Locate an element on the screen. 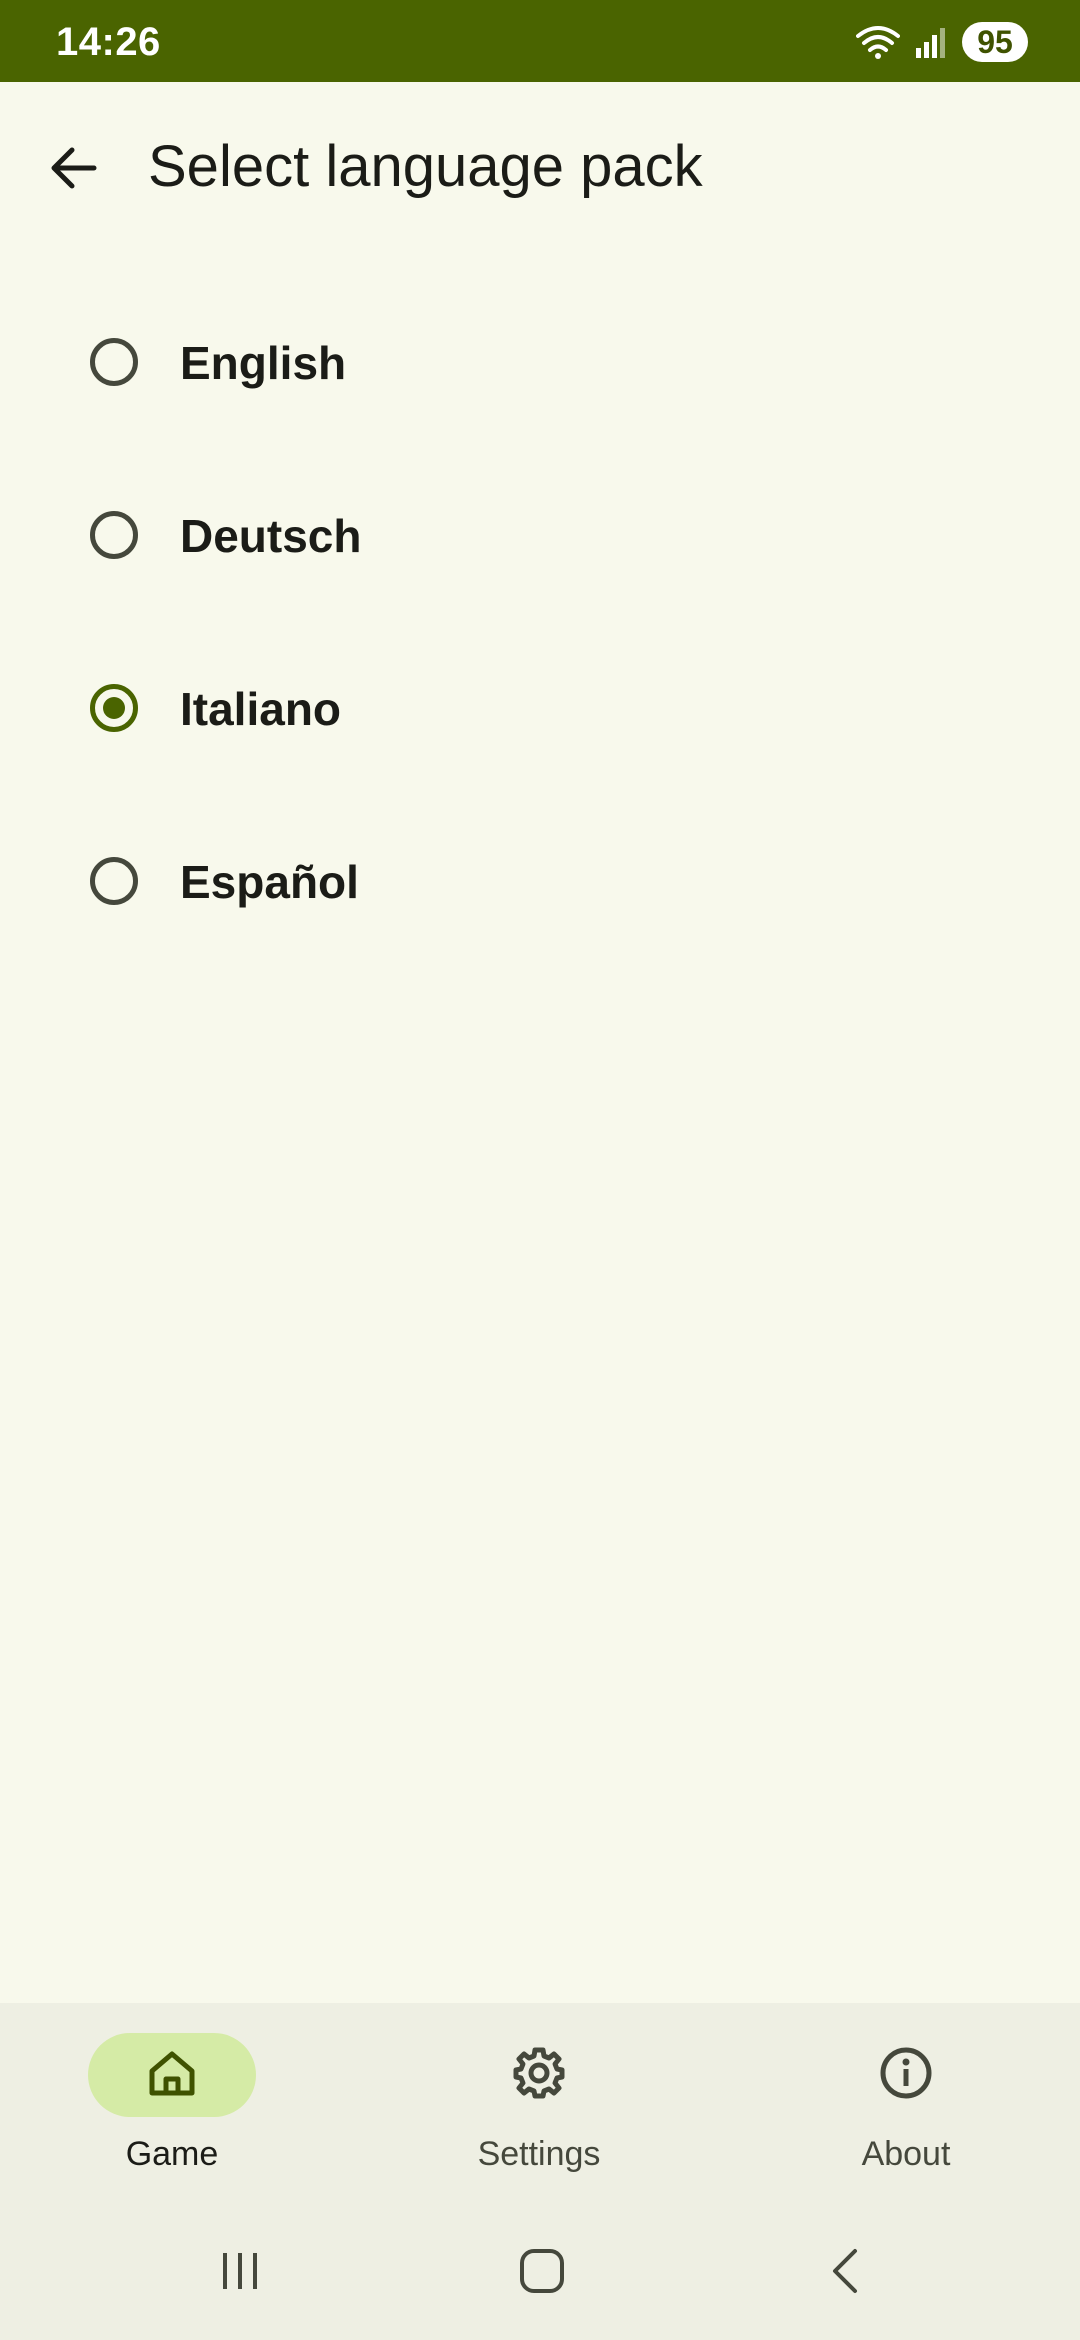  chevron-left-icon is located at coordinates (845, 2273).